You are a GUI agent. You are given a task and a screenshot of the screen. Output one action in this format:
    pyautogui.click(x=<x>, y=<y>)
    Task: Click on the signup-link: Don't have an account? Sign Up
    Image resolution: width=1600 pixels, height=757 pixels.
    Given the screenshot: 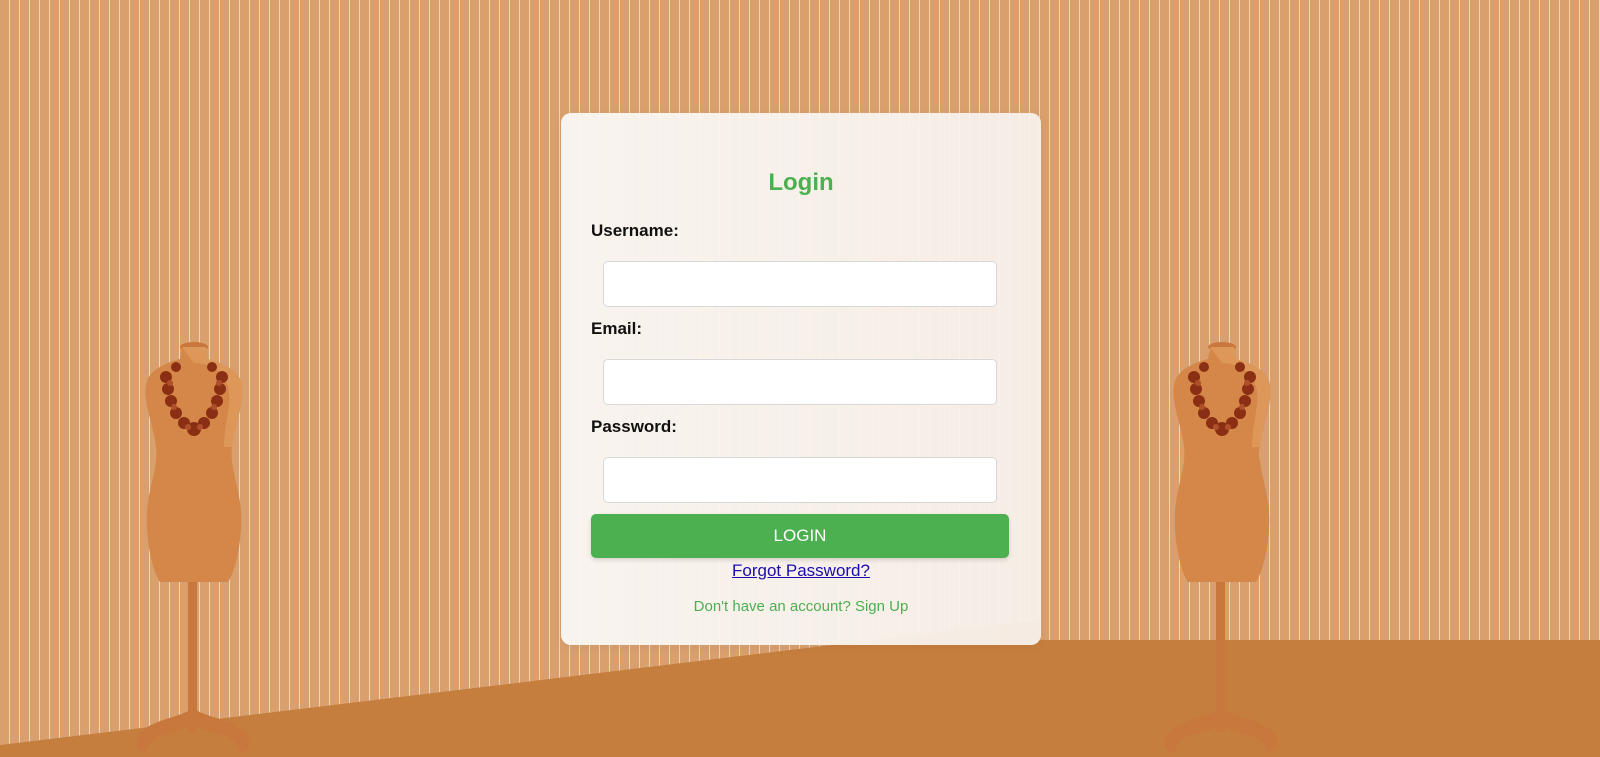 What is the action you would take?
    pyautogui.click(x=801, y=607)
    